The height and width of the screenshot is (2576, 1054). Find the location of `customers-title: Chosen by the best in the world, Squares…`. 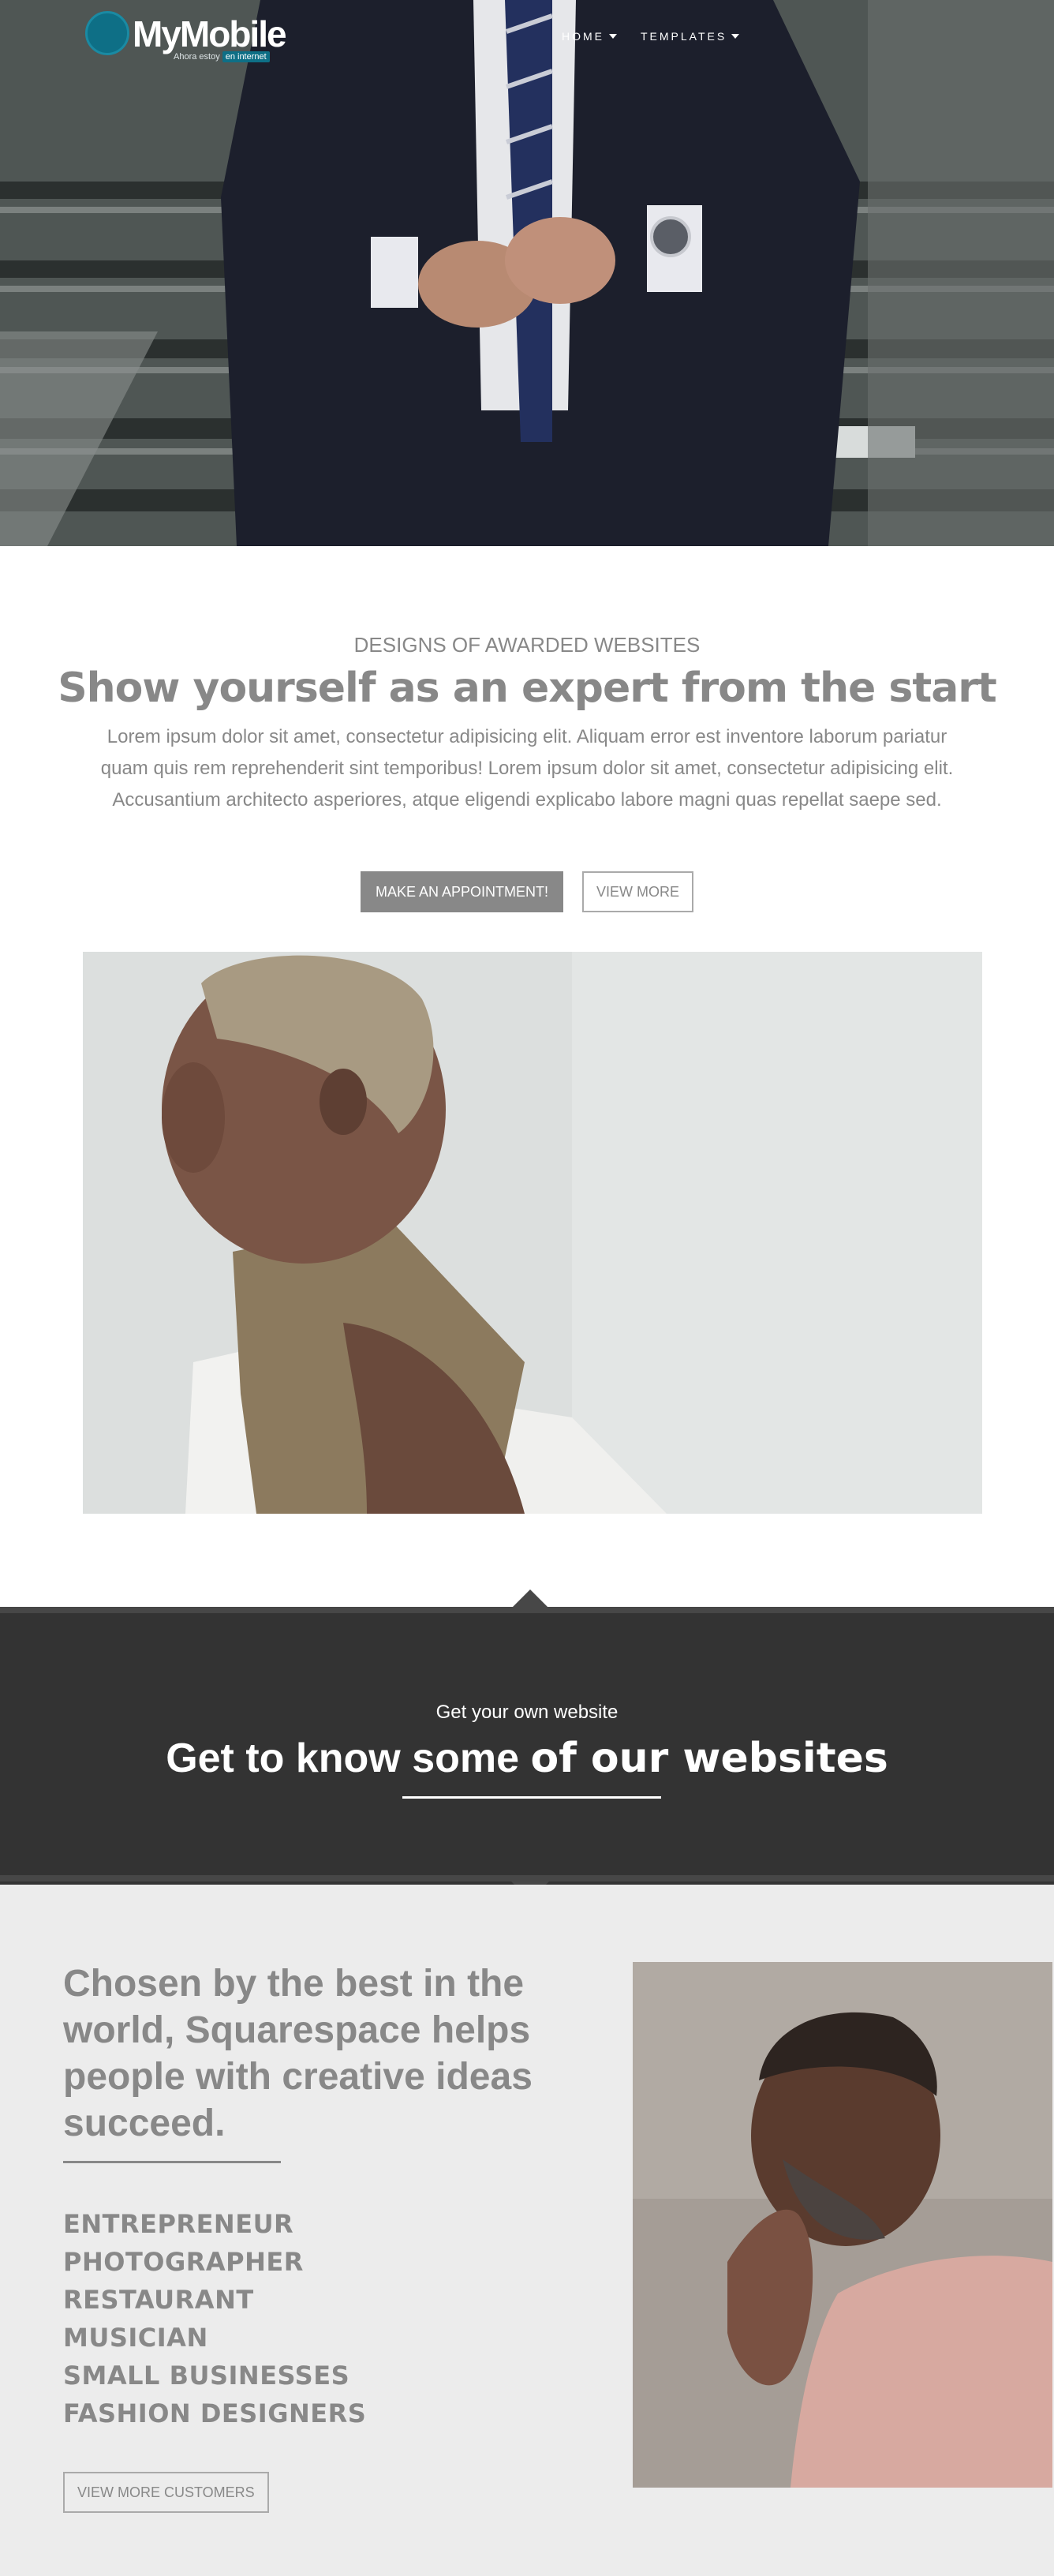

customers-title: Chosen by the best in the world, Squares… is located at coordinates (298, 2053).